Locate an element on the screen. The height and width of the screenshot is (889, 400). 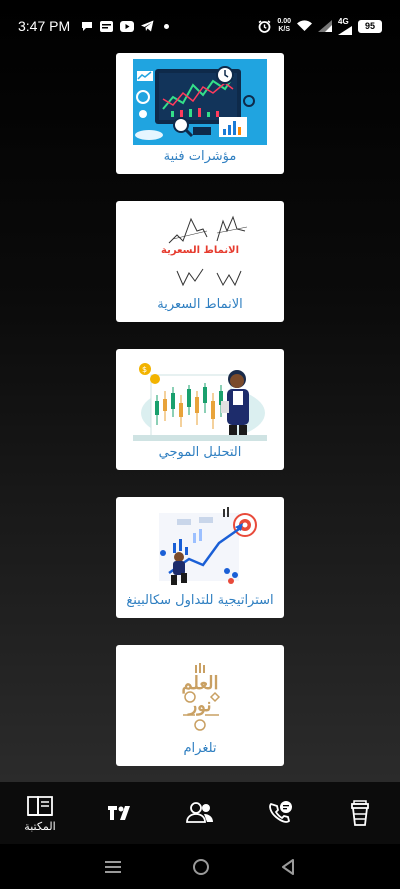
system-navigation-bar is located at coordinates (200, 866).